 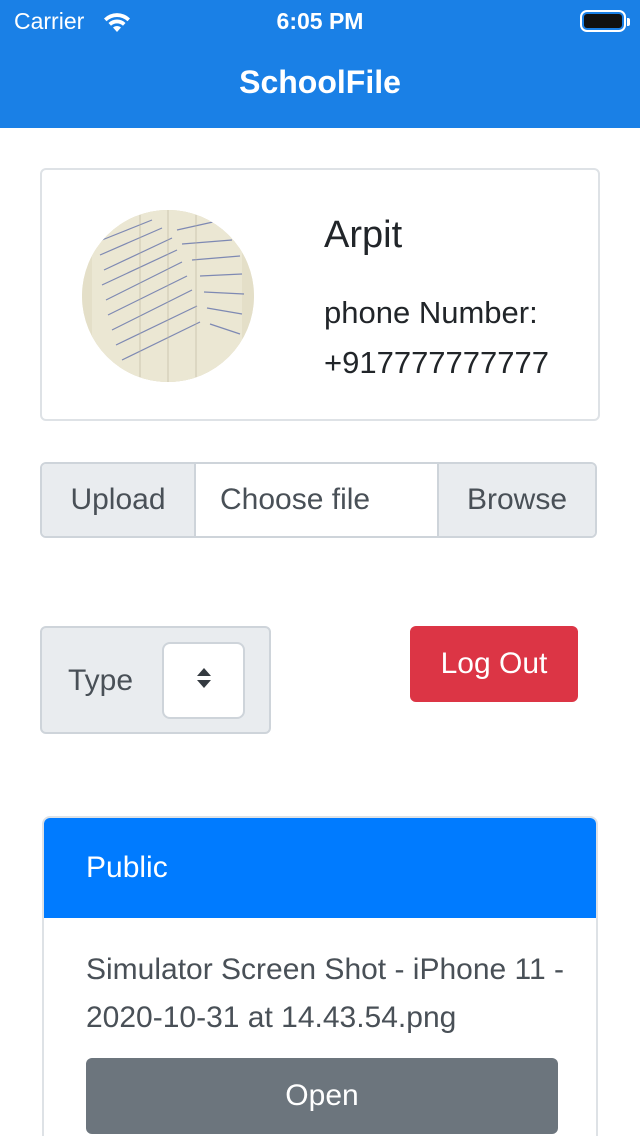 I want to click on file-input: Choose file, so click(x=316, y=500).